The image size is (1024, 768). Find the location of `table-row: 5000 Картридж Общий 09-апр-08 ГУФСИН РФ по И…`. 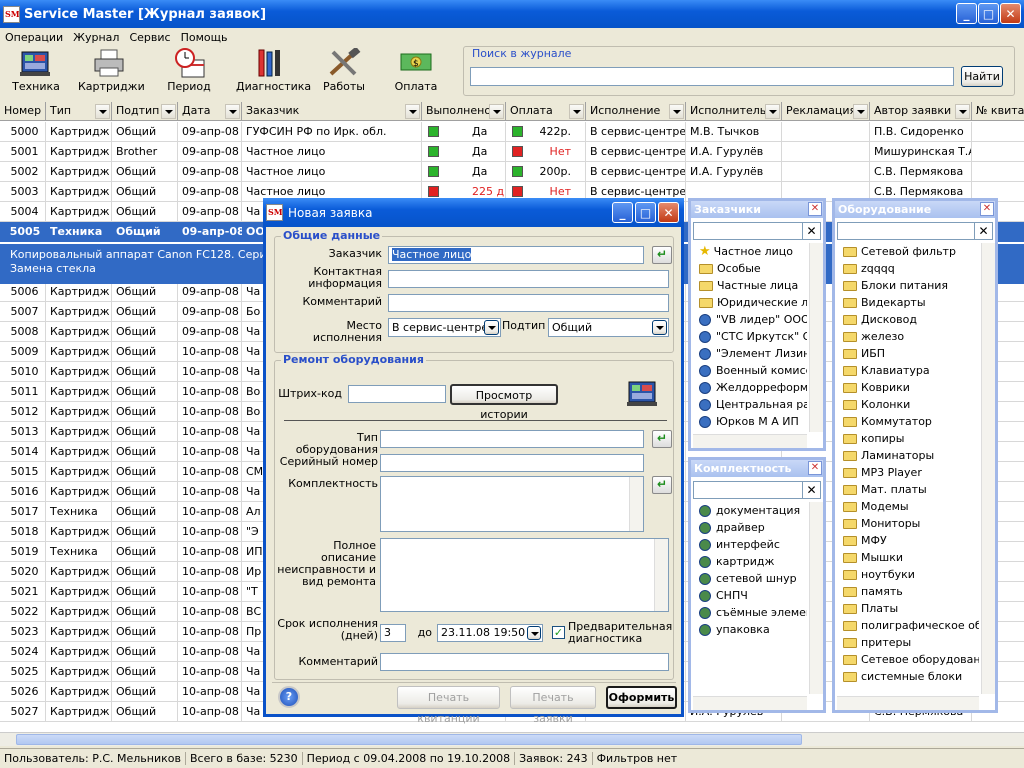

table-row: 5000 Картридж Общий 09-апр-08 ГУФСИН РФ по И… is located at coordinates (512, 132).